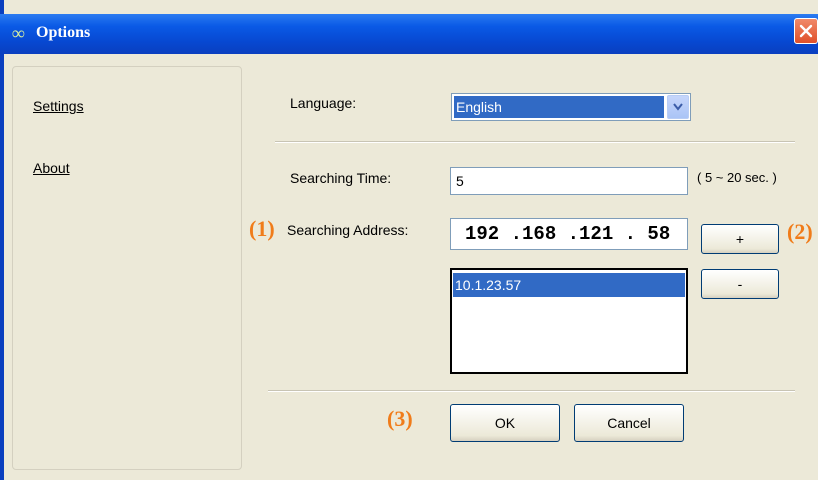 The height and width of the screenshot is (480, 818). Describe the element at coordinates (341, 178) in the screenshot. I see `searching-time-label: Searching Time:` at that location.